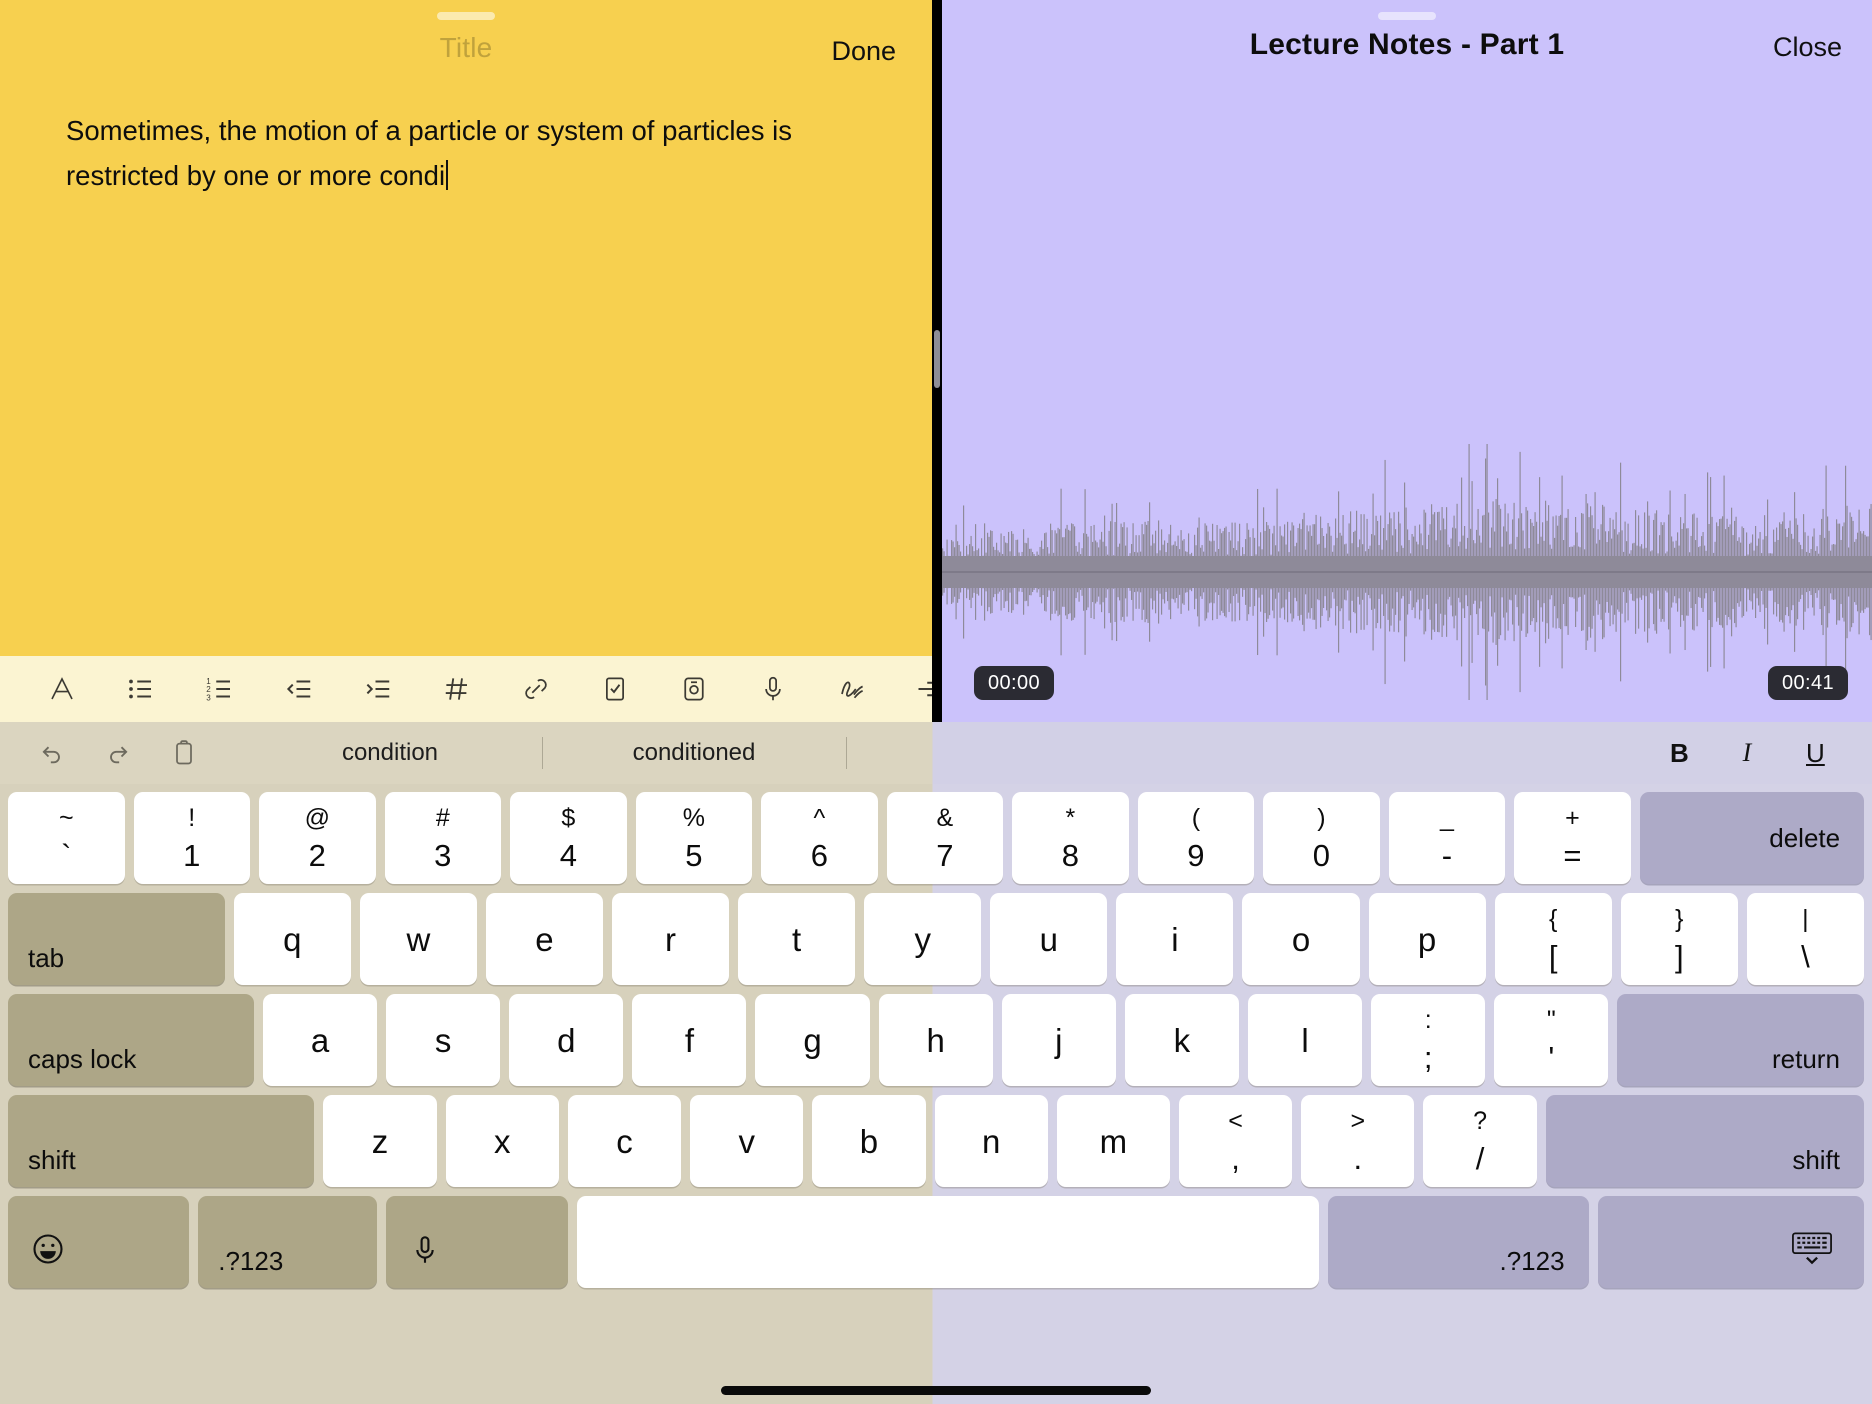 Image resolution: width=1872 pixels, height=1404 pixels. I want to click on key-z: z, so click(380, 1141).